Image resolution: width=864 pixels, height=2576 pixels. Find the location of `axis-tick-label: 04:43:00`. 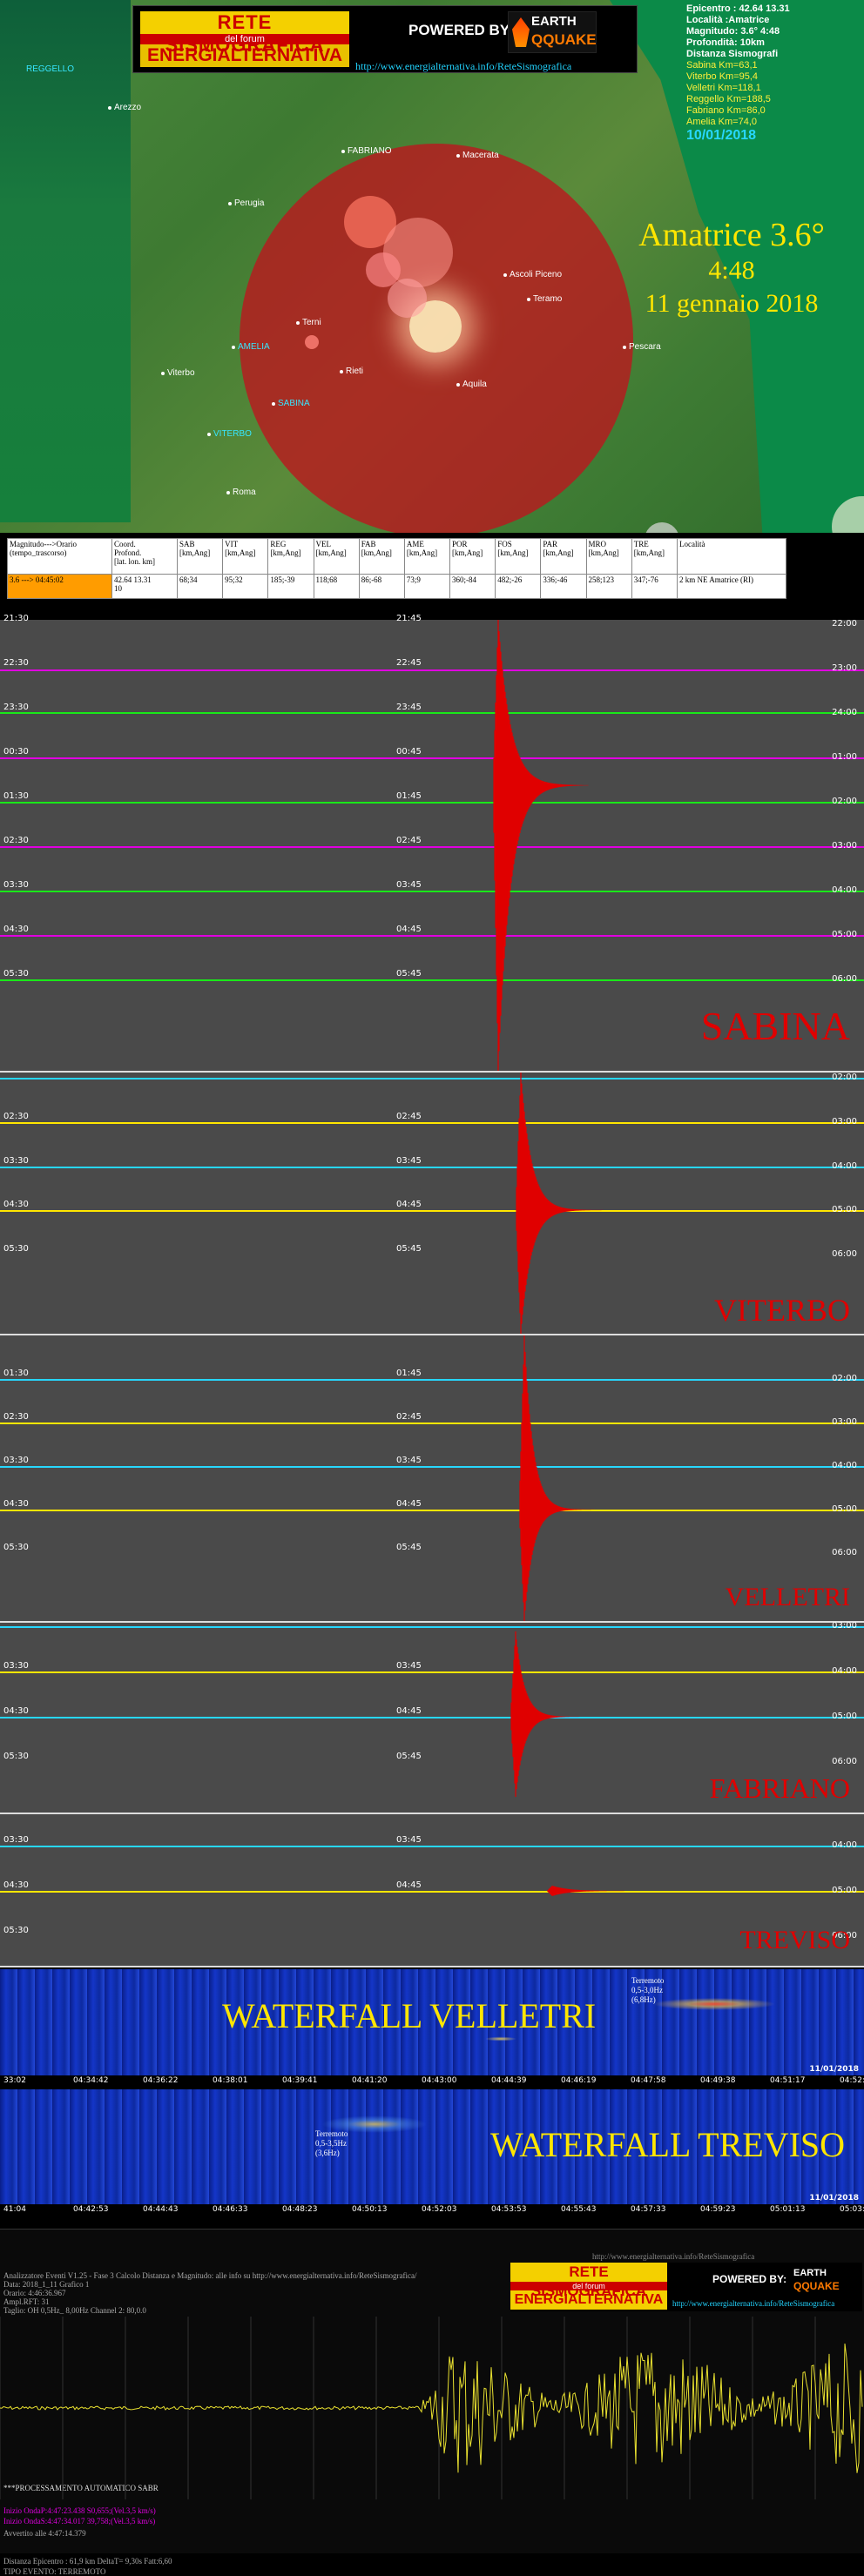

axis-tick-label: 04:43:00 is located at coordinates (439, 2080).